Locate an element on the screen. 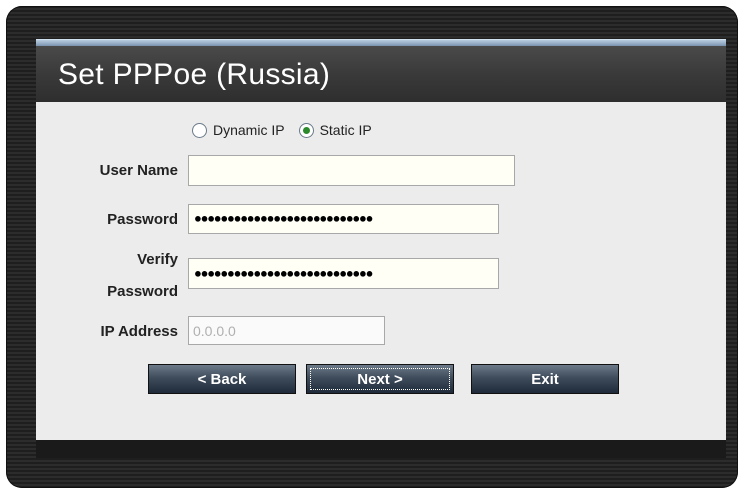  verify-password-label-line1: Verify is located at coordinates (157, 259).